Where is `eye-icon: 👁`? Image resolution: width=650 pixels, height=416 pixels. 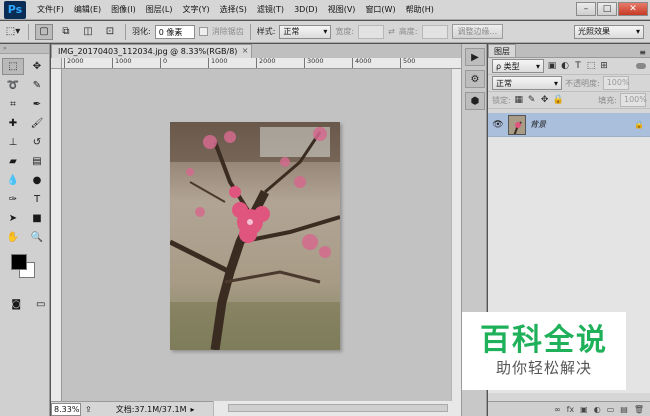 eye-icon: 👁 is located at coordinates (498, 125).